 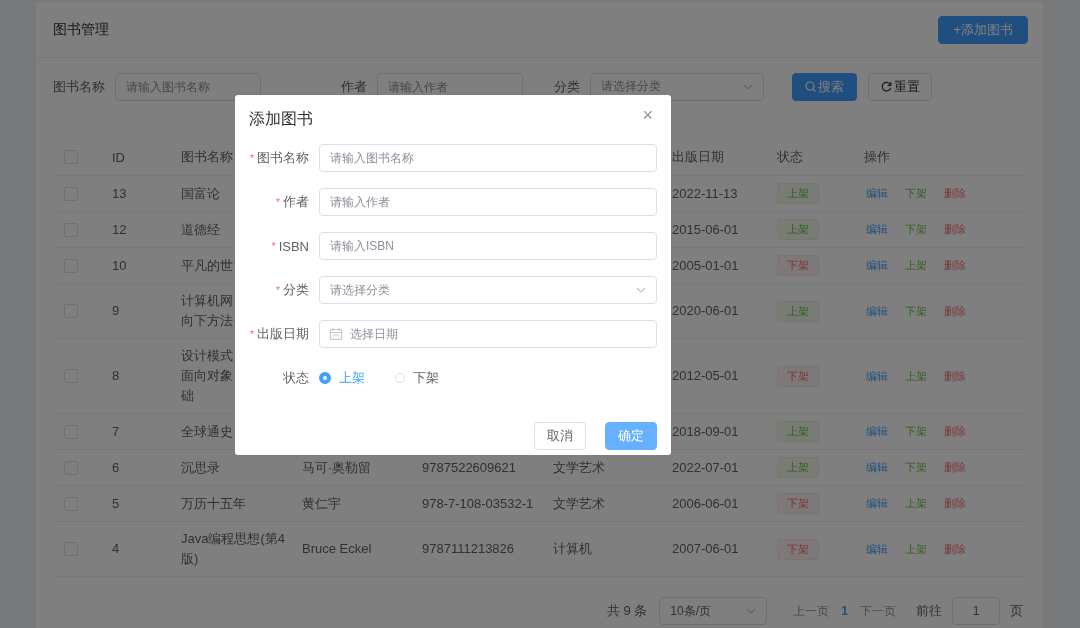 I want to click on table-cell-text: 设计模式 面向对象 础, so click(x=207, y=376).